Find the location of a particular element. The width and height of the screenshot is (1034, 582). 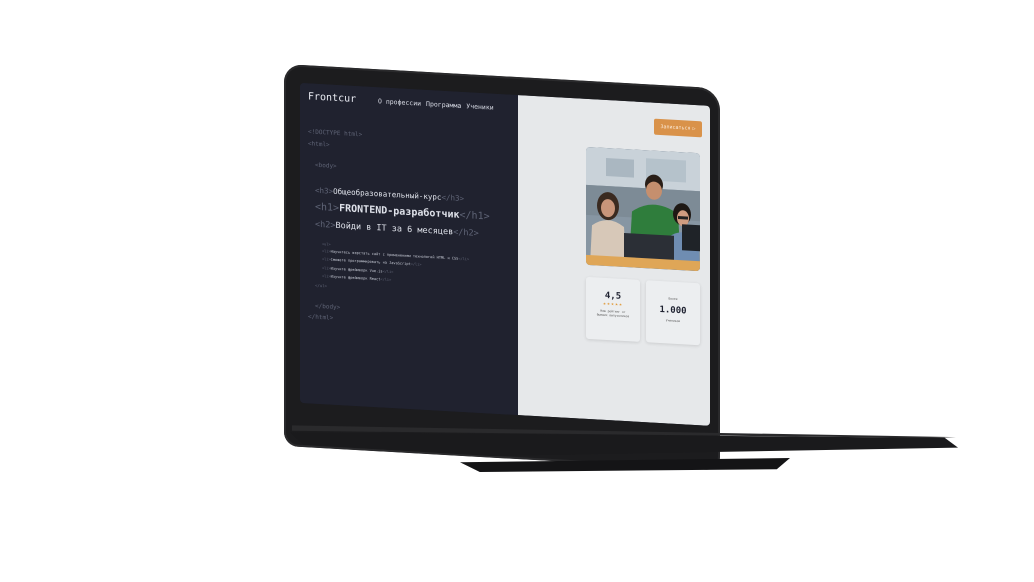

students-prefix: Более is located at coordinates (673, 299).